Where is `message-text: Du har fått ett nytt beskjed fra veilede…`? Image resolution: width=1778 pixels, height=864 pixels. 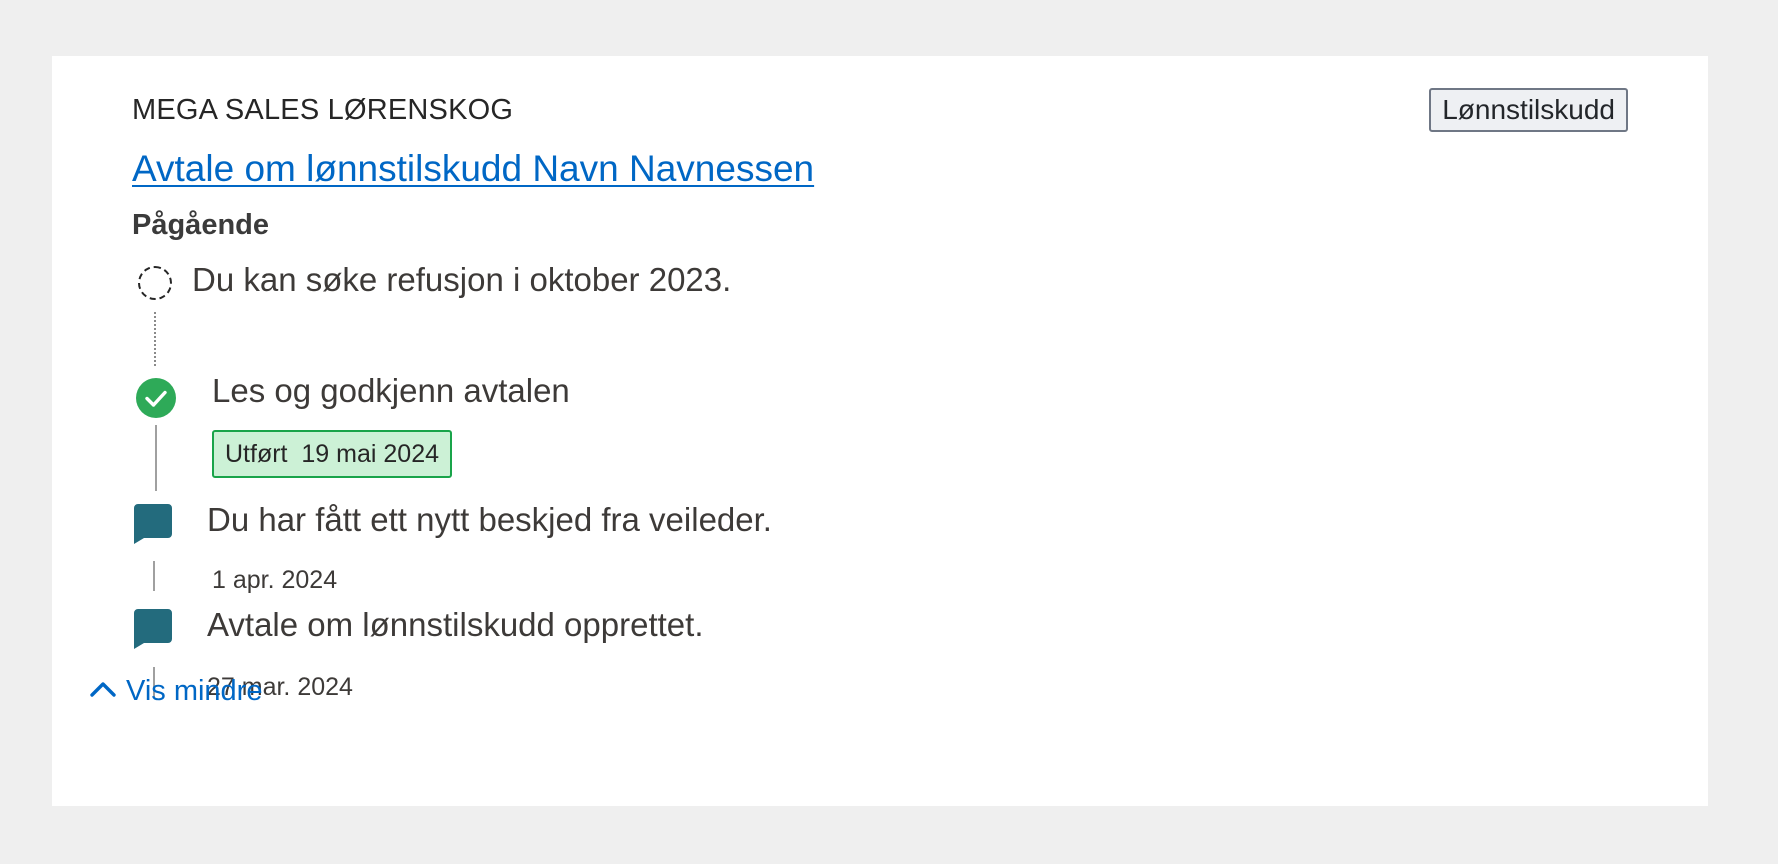 message-text: Du har fått ett nytt beskjed fra veilede… is located at coordinates (489, 519).